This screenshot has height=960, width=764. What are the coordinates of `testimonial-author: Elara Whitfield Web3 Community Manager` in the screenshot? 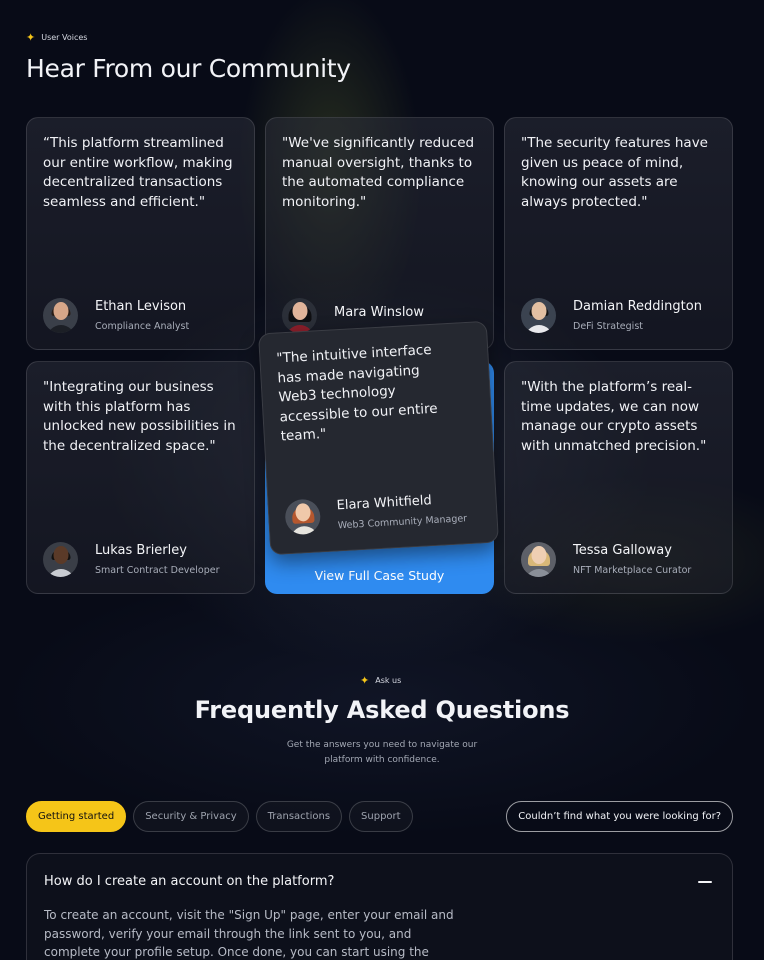 It's located at (376, 513).